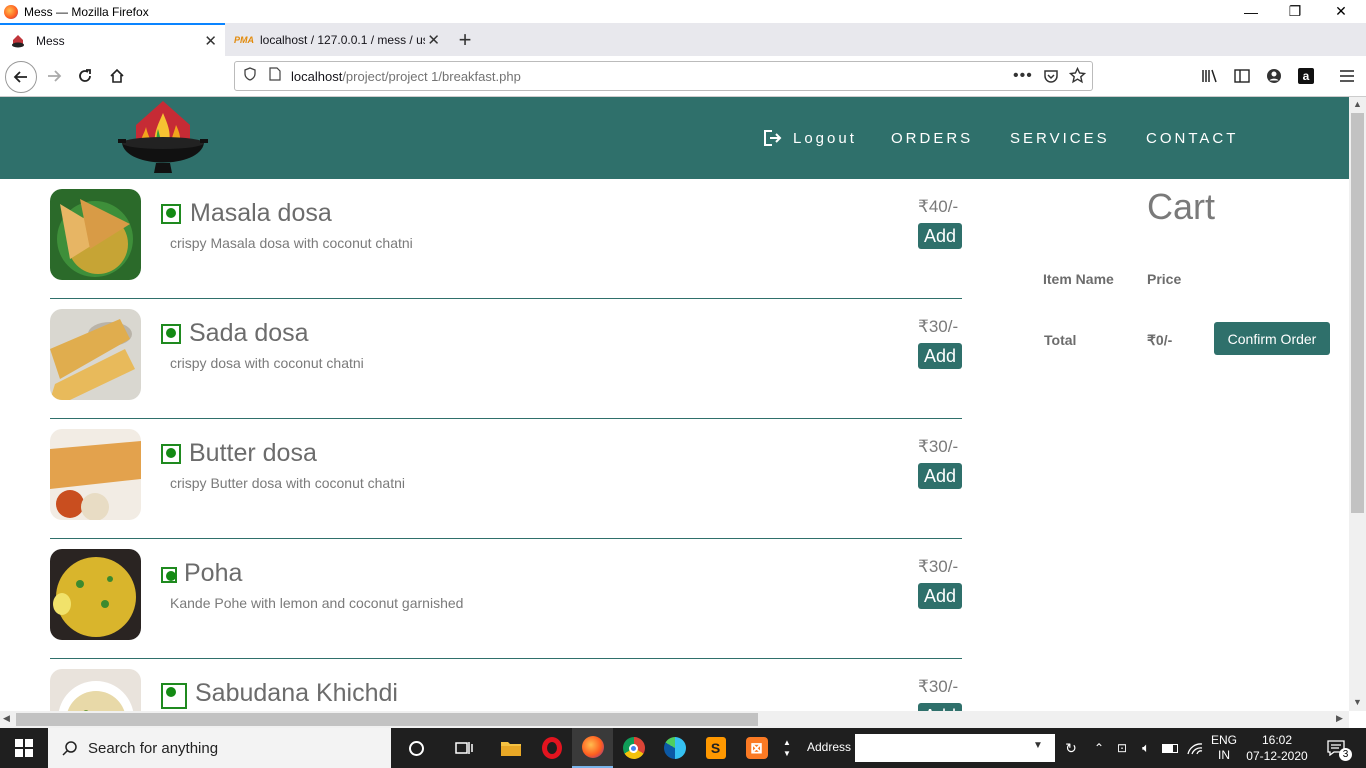 The width and height of the screenshot is (1366, 768). Describe the element at coordinates (54, 76) in the screenshot. I see `forward-button` at that location.